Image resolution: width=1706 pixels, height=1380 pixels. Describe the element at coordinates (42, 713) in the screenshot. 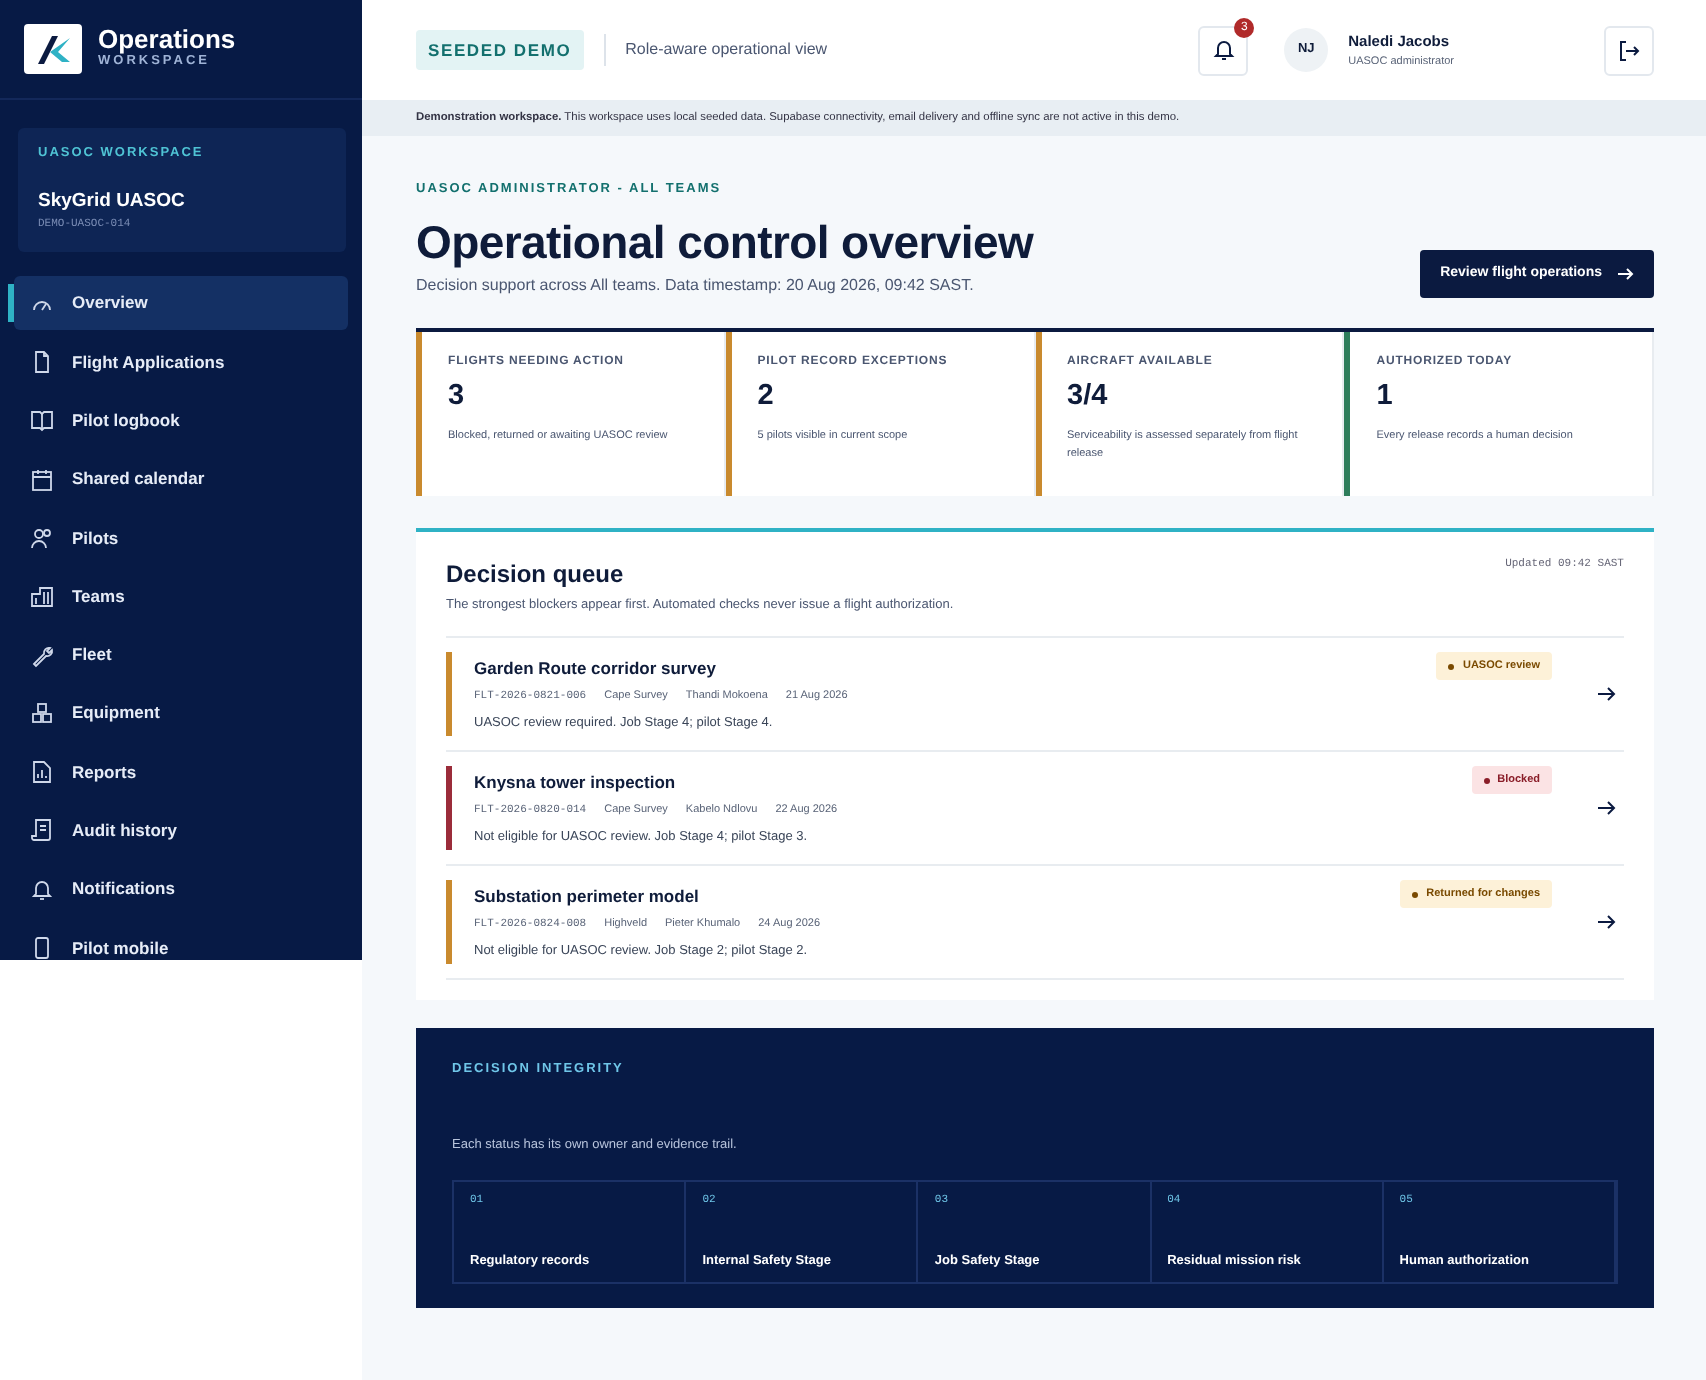

I see `boxes-icon` at that location.